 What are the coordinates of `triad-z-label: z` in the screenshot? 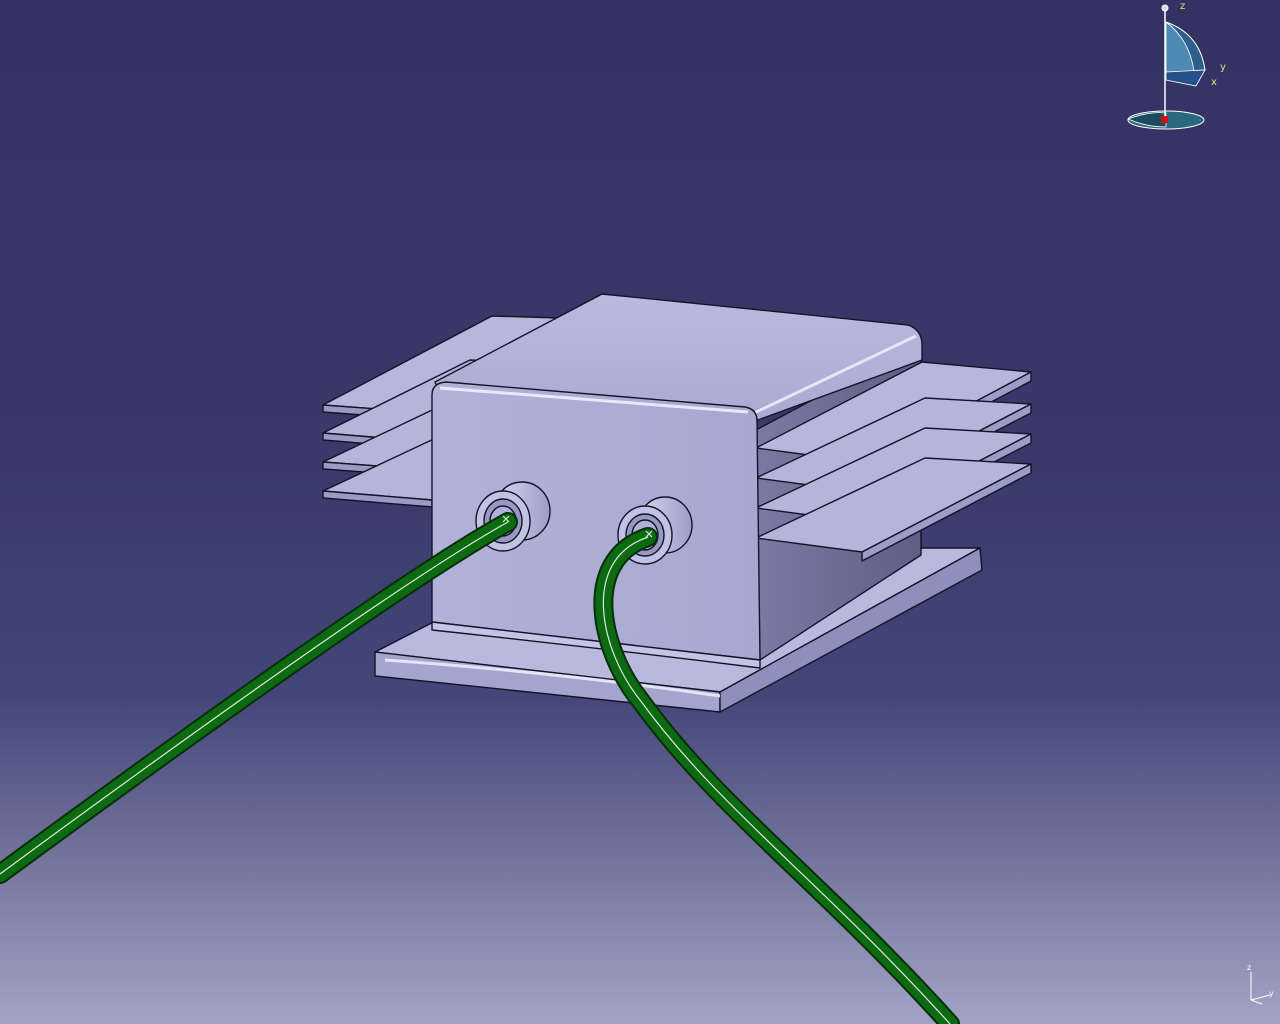 It's located at (1249, 967).